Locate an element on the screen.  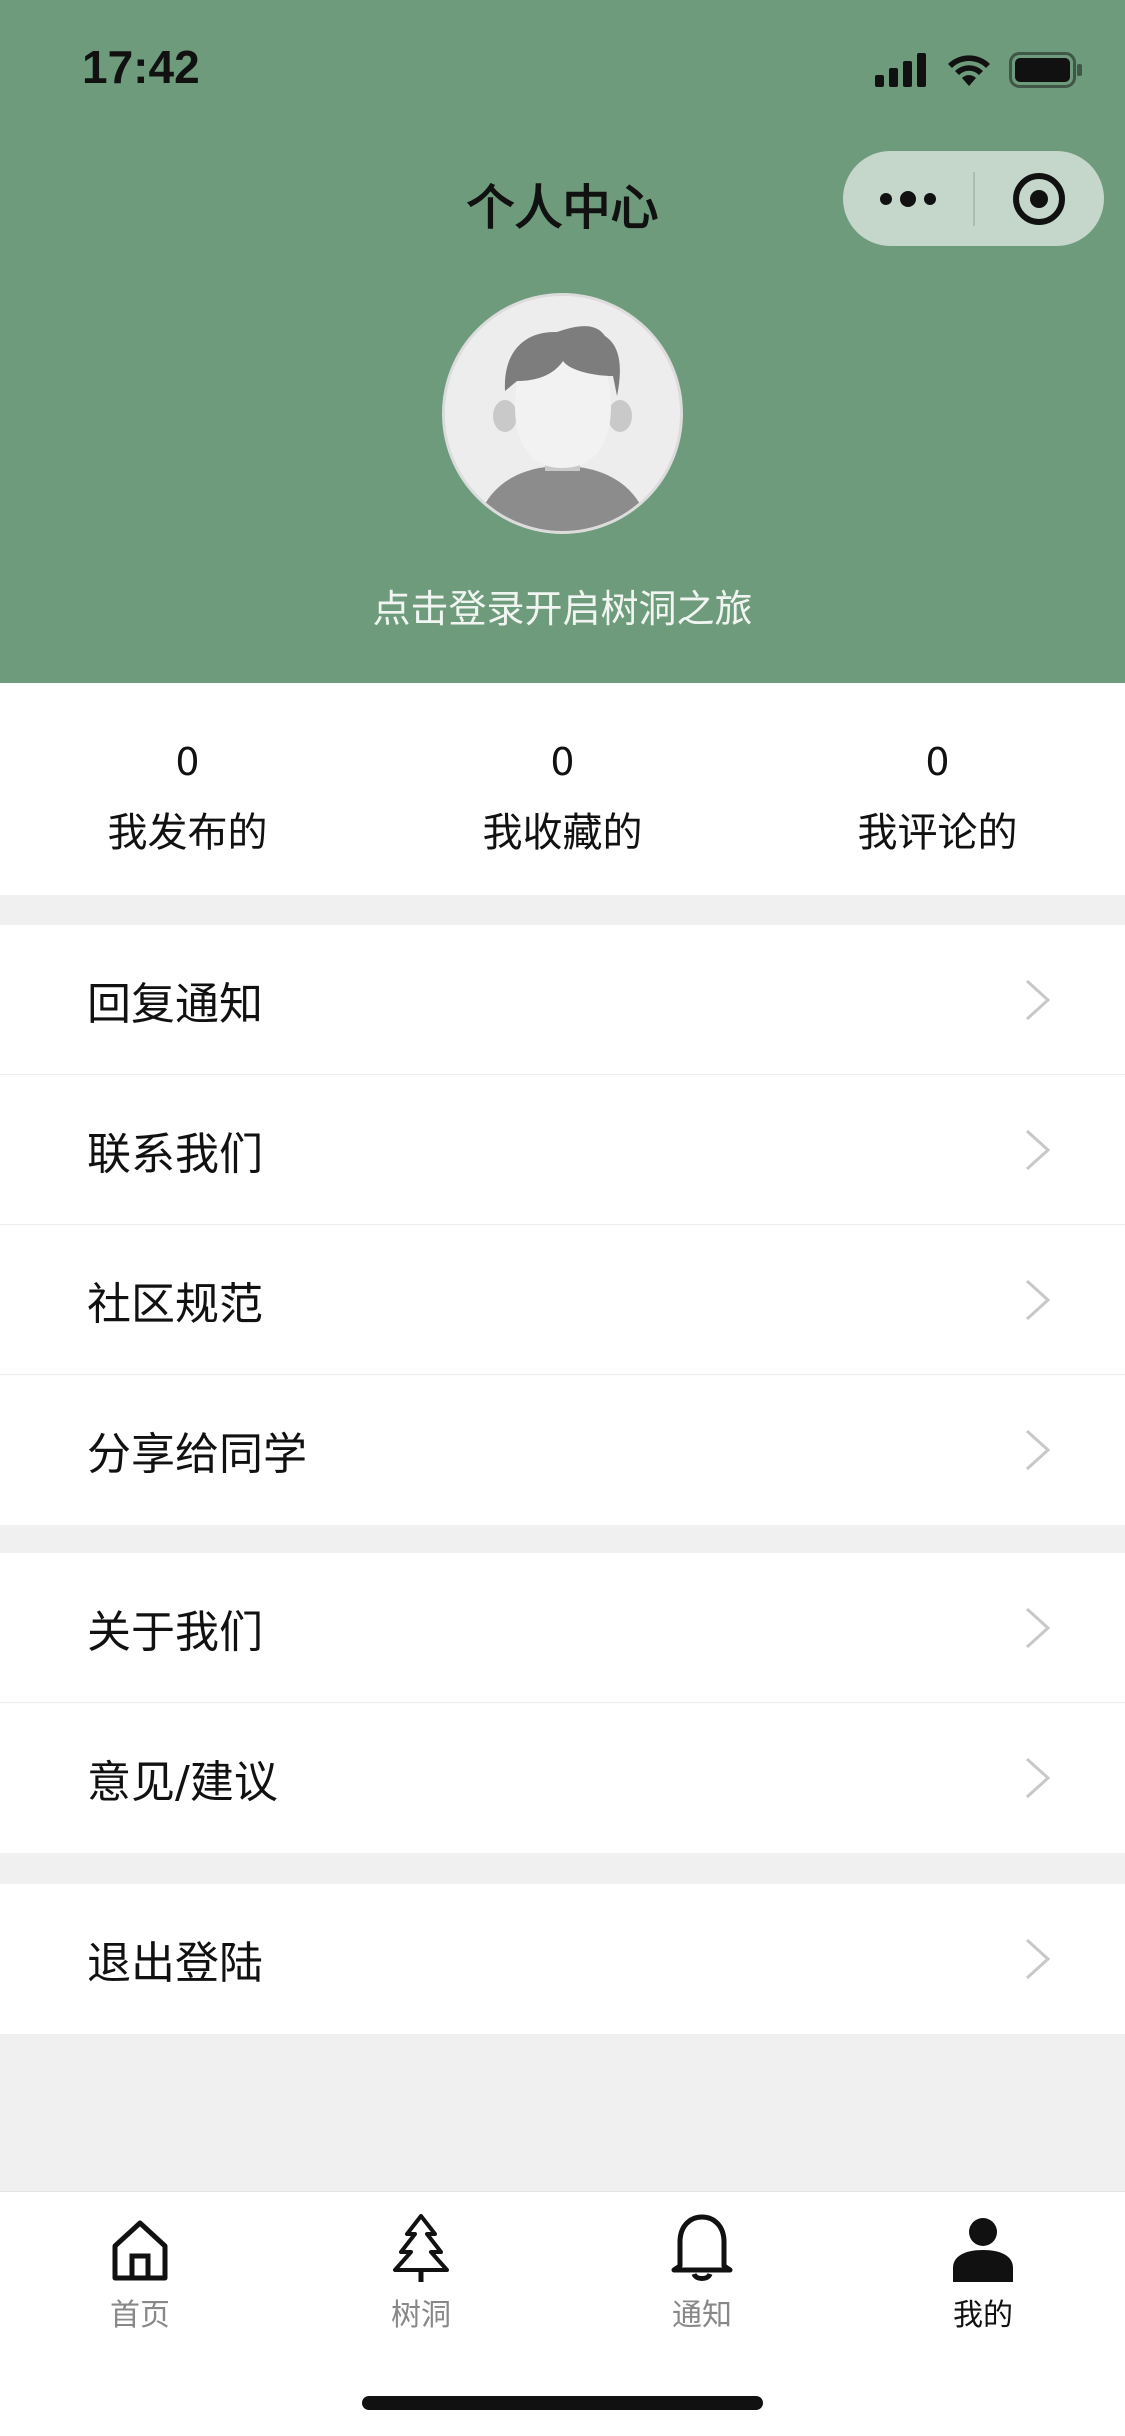
tab-home: 首页 is located at coordinates (140, 2272).